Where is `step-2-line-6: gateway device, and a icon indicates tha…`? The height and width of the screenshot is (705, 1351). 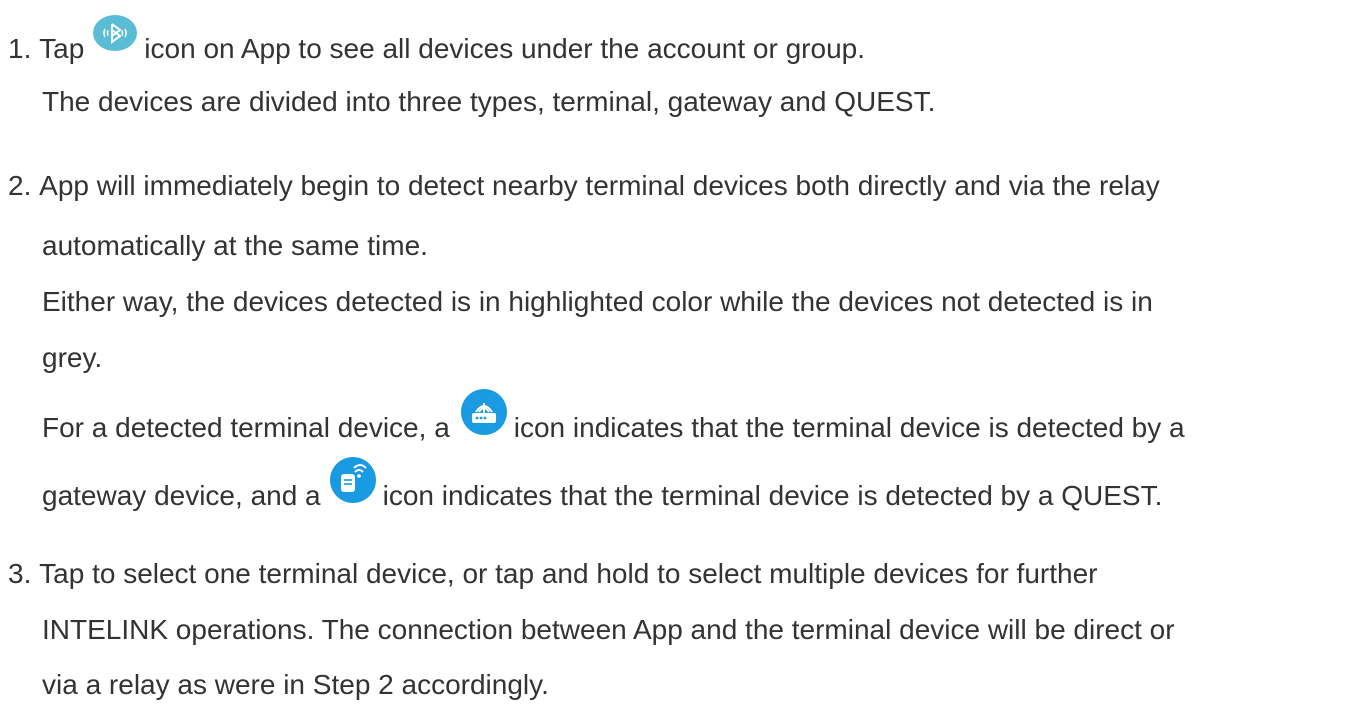
step-2-line-6: gateway device, and a icon indicates tha… is located at coordinates (602, 491).